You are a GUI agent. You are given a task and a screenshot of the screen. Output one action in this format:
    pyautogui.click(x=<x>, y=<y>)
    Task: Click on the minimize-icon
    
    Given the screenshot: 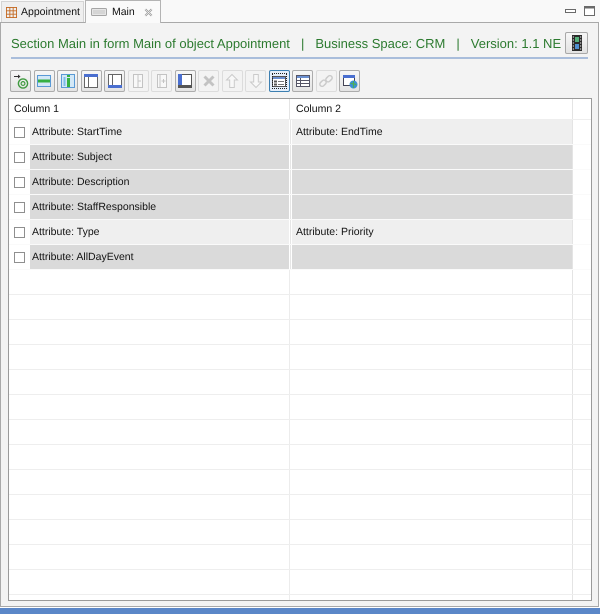 What is the action you would take?
    pyautogui.click(x=570, y=11)
    